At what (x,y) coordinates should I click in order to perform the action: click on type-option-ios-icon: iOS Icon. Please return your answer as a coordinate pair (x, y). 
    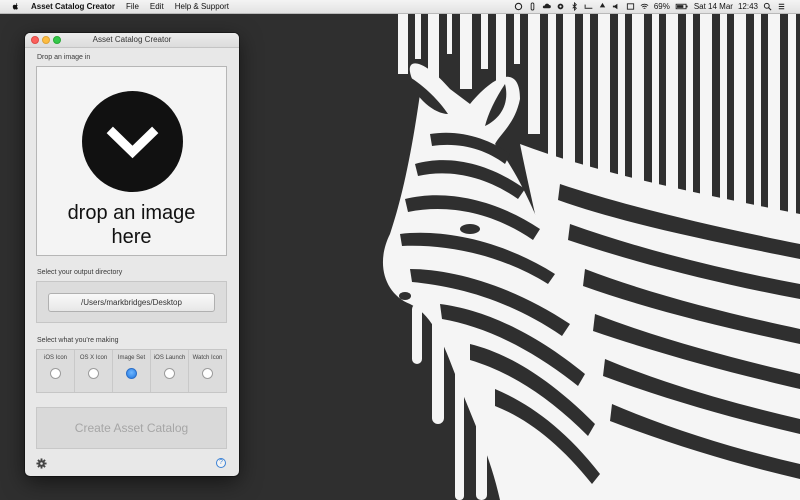
    Looking at the image, I should click on (56, 371).